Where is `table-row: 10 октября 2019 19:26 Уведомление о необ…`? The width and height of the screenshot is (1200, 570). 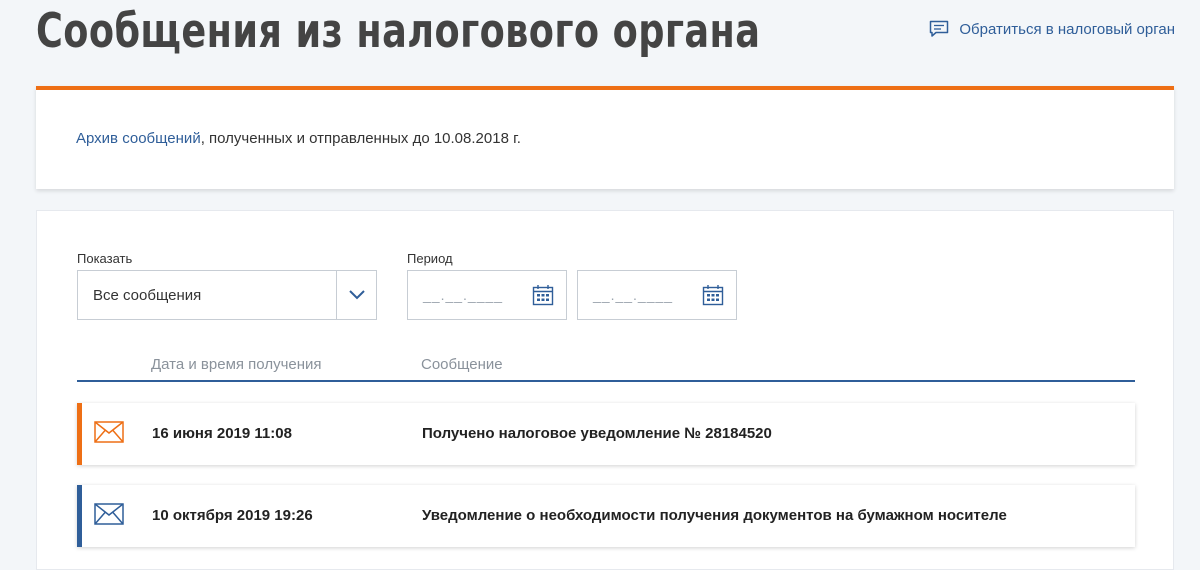 table-row: 10 октября 2019 19:26 Уведомление о необ… is located at coordinates (606, 516).